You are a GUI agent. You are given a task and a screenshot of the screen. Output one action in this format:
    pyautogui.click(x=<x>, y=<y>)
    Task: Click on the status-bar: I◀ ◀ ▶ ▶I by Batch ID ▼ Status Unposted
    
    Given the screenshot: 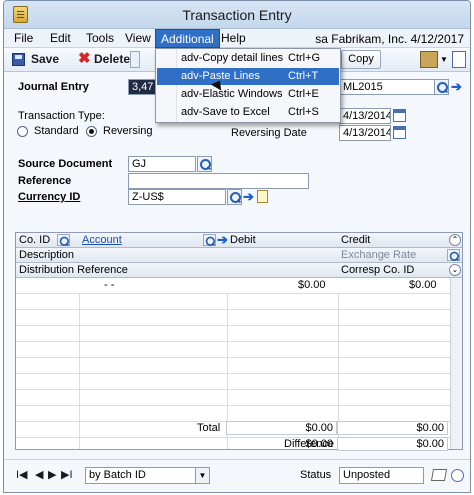 What is the action you would take?
    pyautogui.click(x=237, y=475)
    